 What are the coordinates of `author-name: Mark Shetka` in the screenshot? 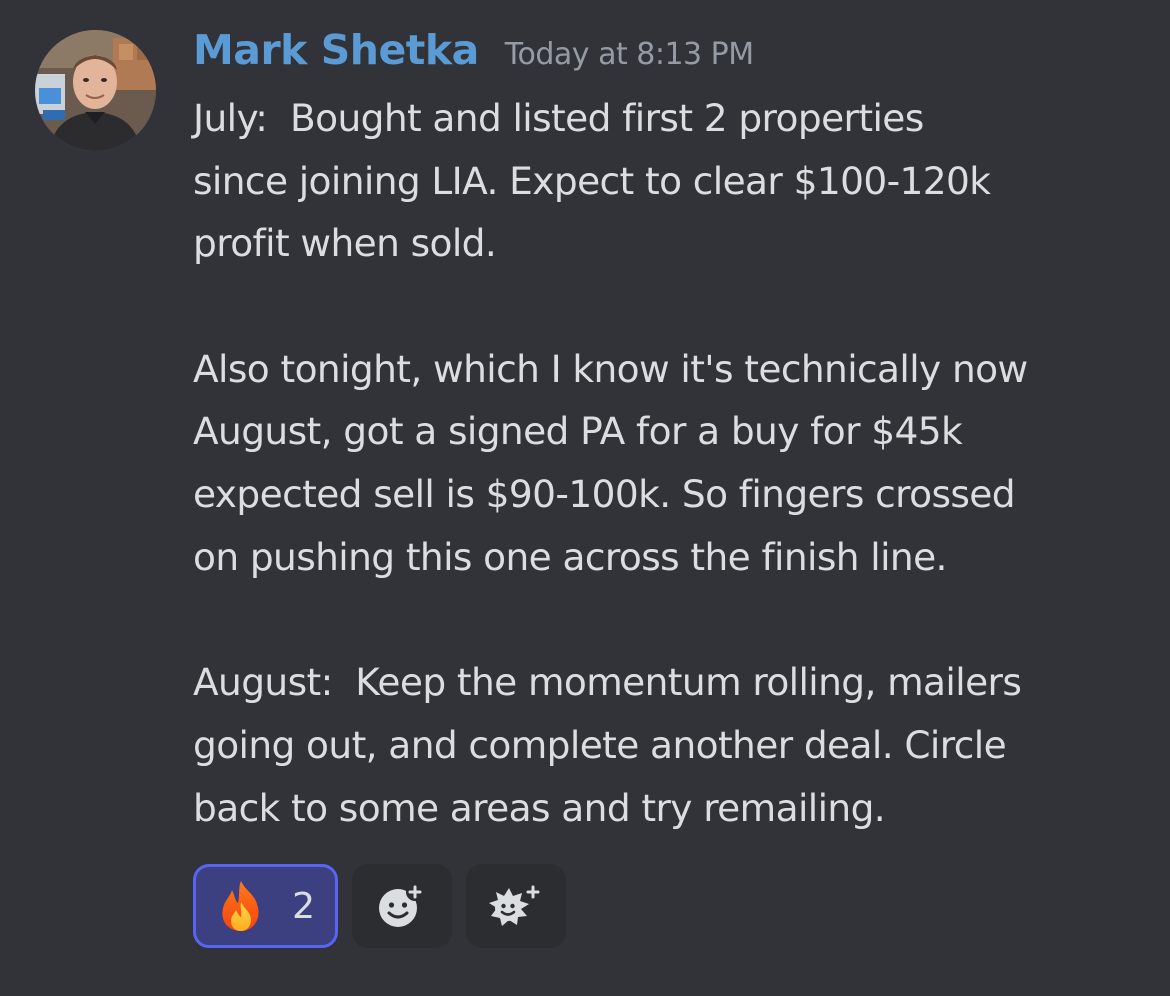 It's located at (336, 50).